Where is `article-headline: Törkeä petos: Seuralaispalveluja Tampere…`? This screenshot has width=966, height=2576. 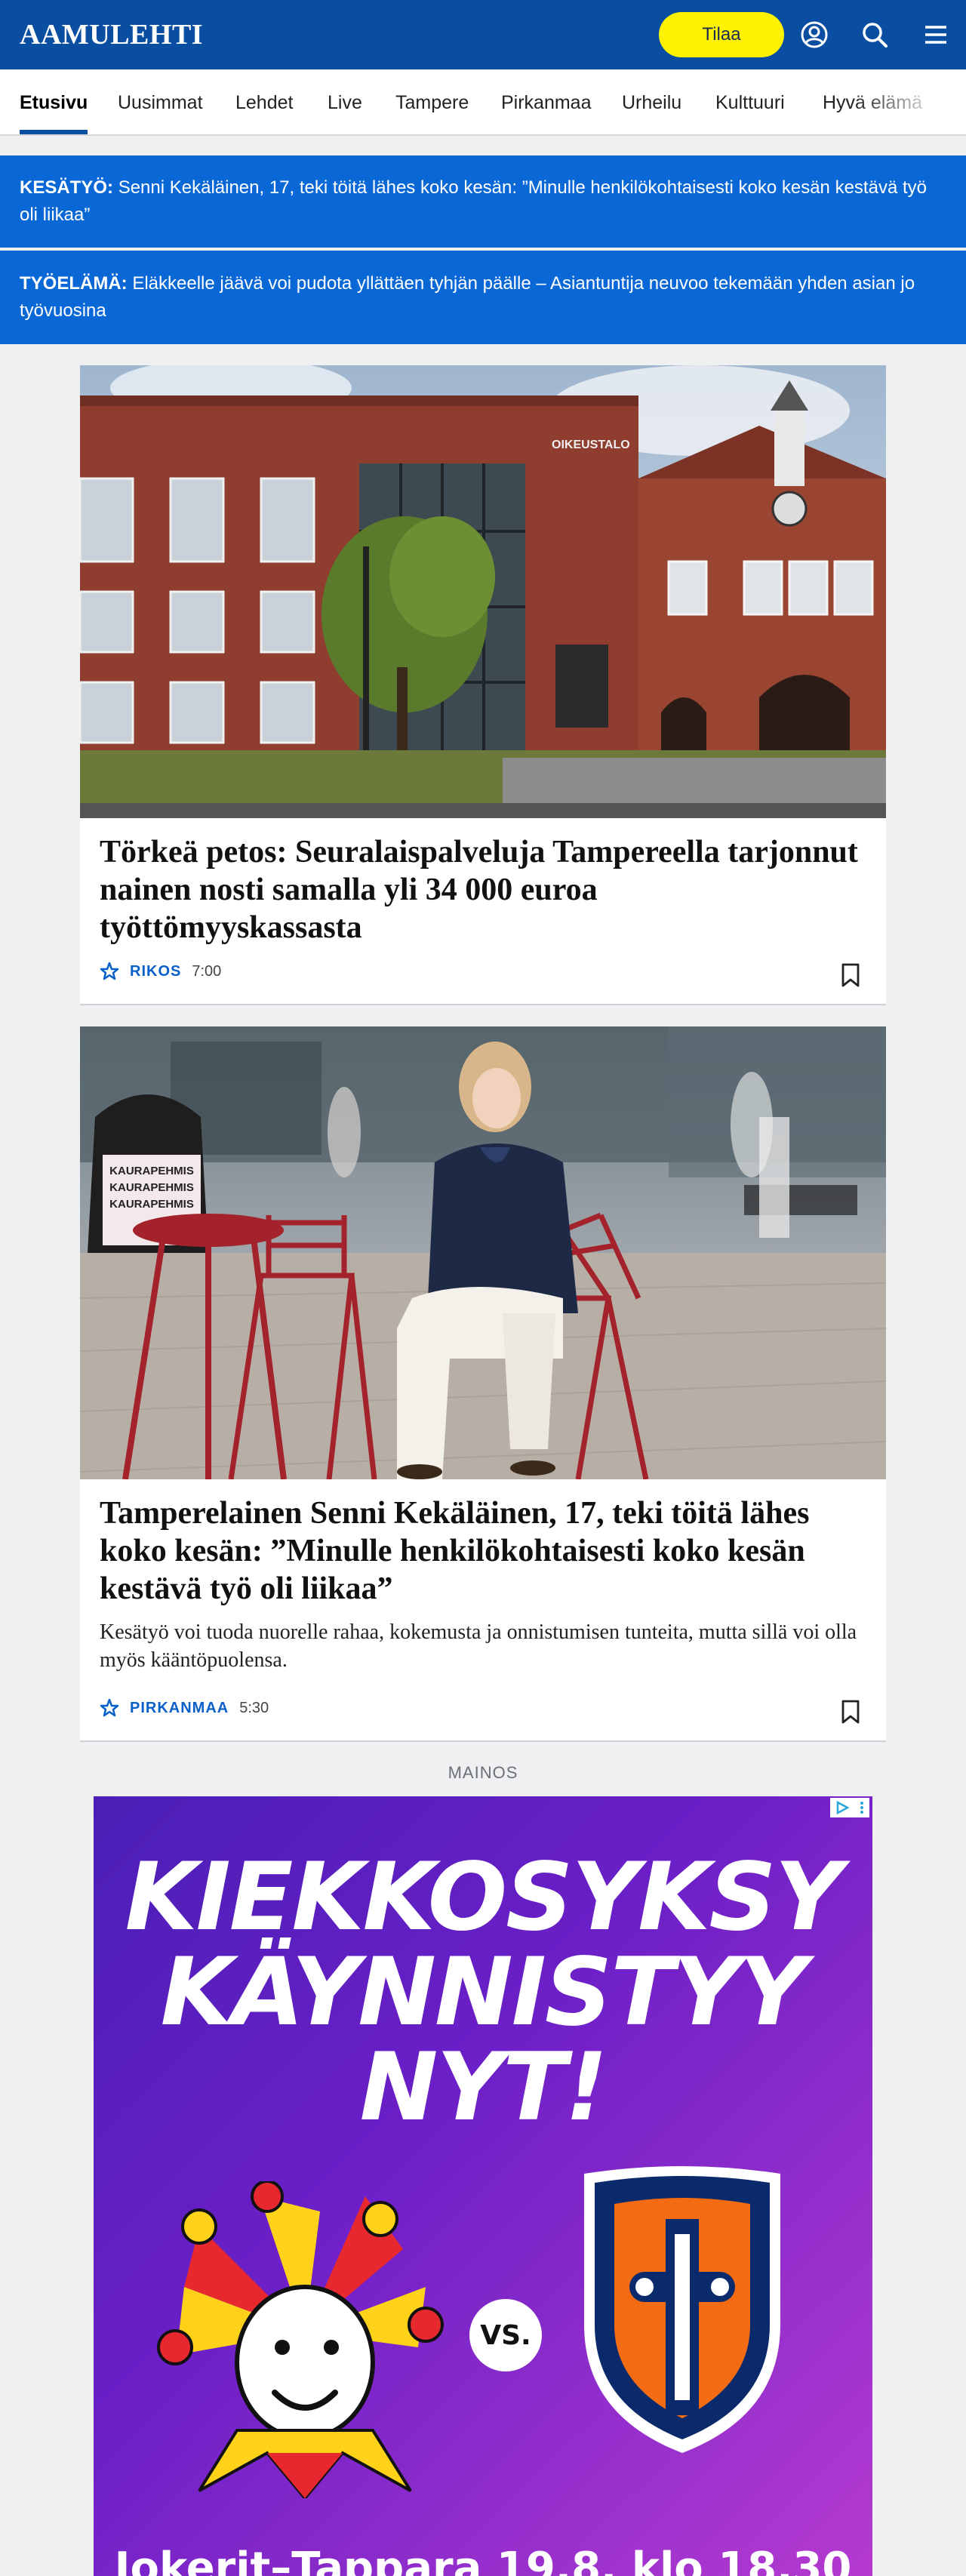
article-headline: Törkeä petos: Seuralaispalveluja Tampere… is located at coordinates (483, 890).